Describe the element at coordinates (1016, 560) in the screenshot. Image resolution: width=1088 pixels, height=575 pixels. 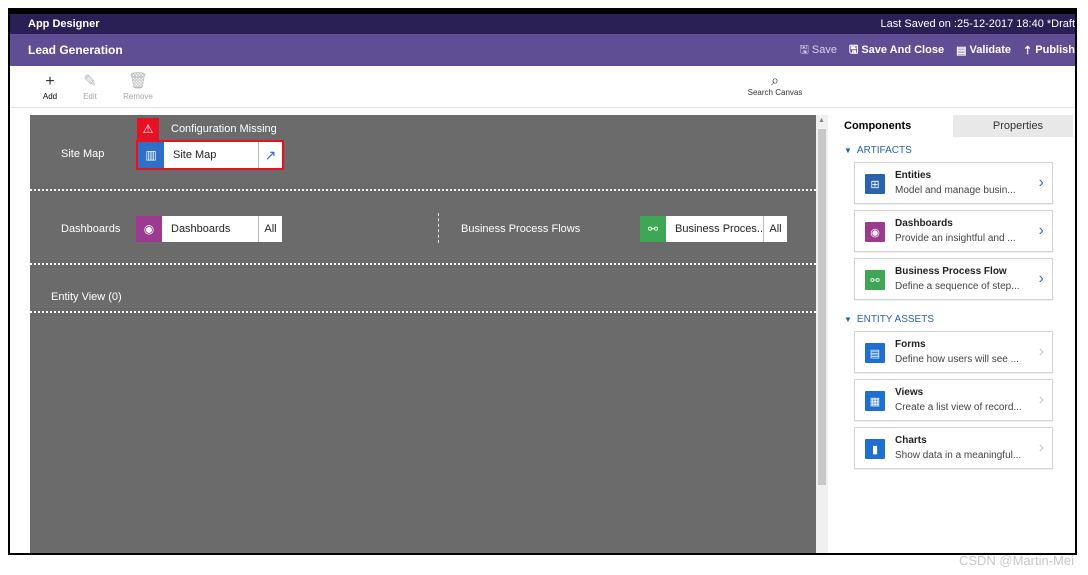
I see `watermark: CSDN @Martin-Mei` at that location.